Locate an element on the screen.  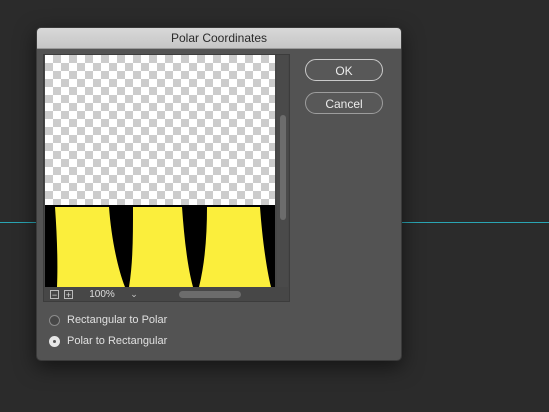
option-label: Polar to Rectangular is located at coordinates (117, 341).